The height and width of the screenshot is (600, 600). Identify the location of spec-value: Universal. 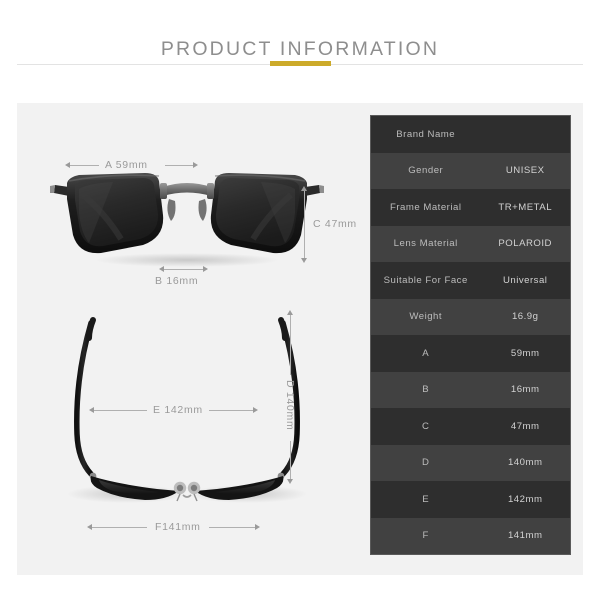
(525, 280).